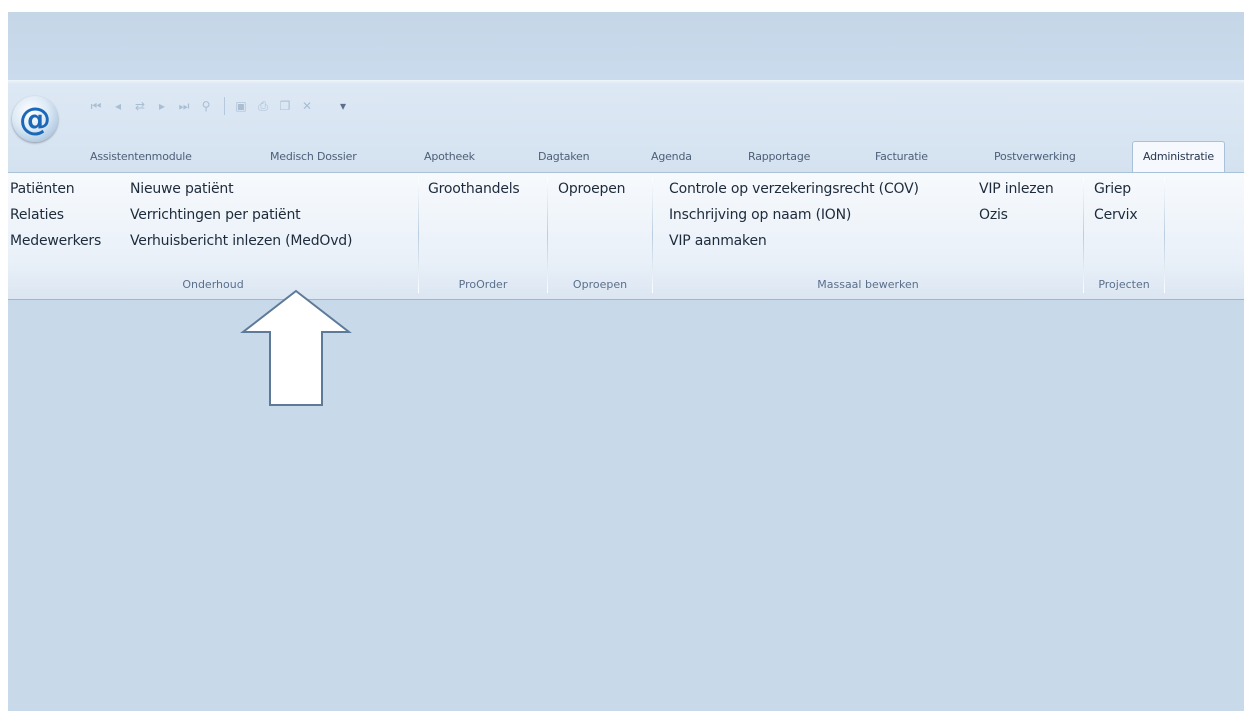 This screenshot has width=1244, height=711. What do you see at coordinates (263, 106) in the screenshot?
I see `print-icon: ⎙` at bounding box center [263, 106].